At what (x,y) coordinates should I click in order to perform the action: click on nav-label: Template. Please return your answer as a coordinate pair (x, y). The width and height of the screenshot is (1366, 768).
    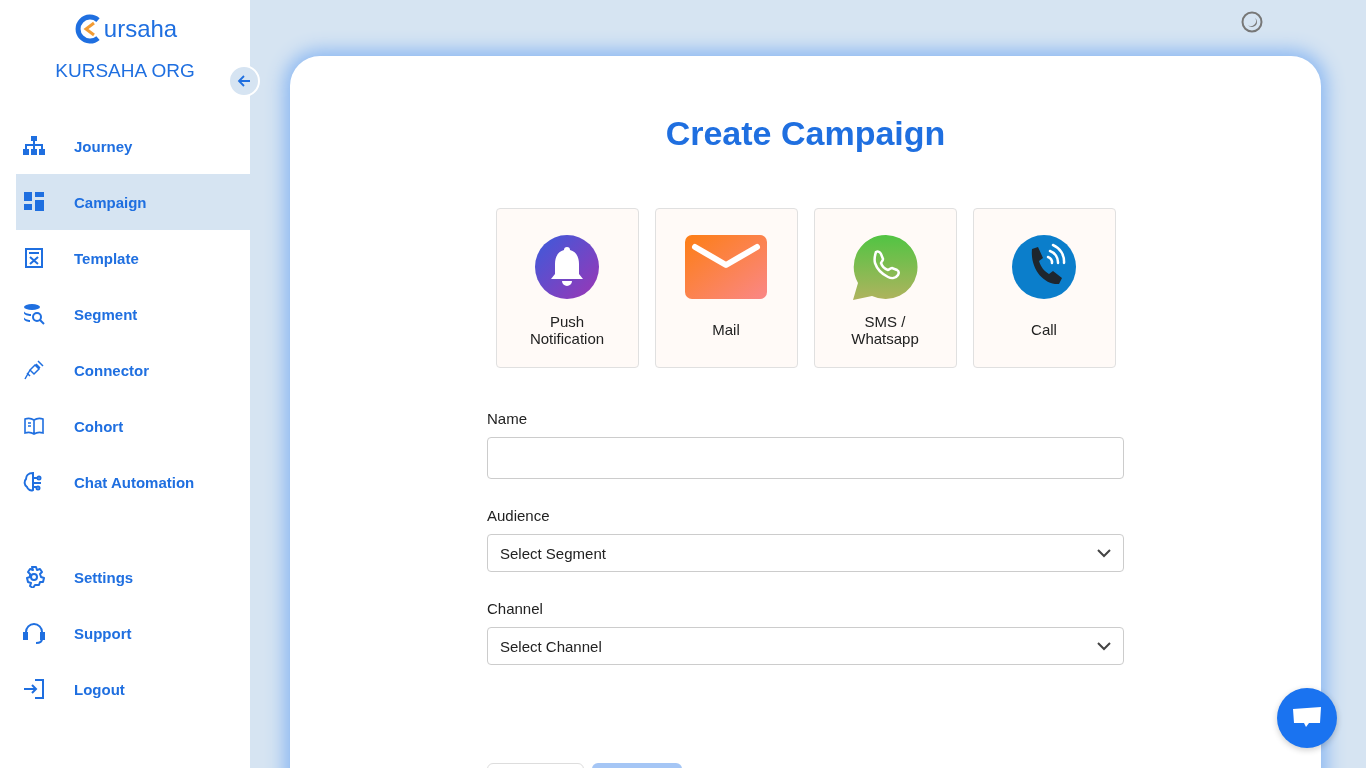
    Looking at the image, I should click on (106, 258).